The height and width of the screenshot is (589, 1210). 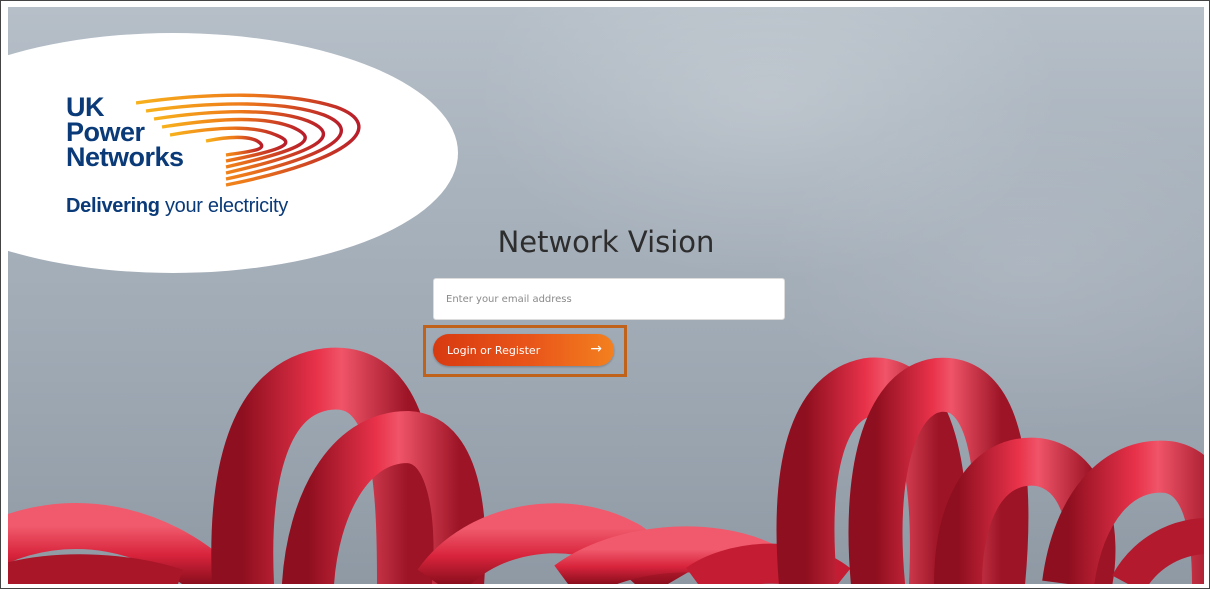 I want to click on brand-tagline: Delivering your electricity, so click(x=177, y=206).